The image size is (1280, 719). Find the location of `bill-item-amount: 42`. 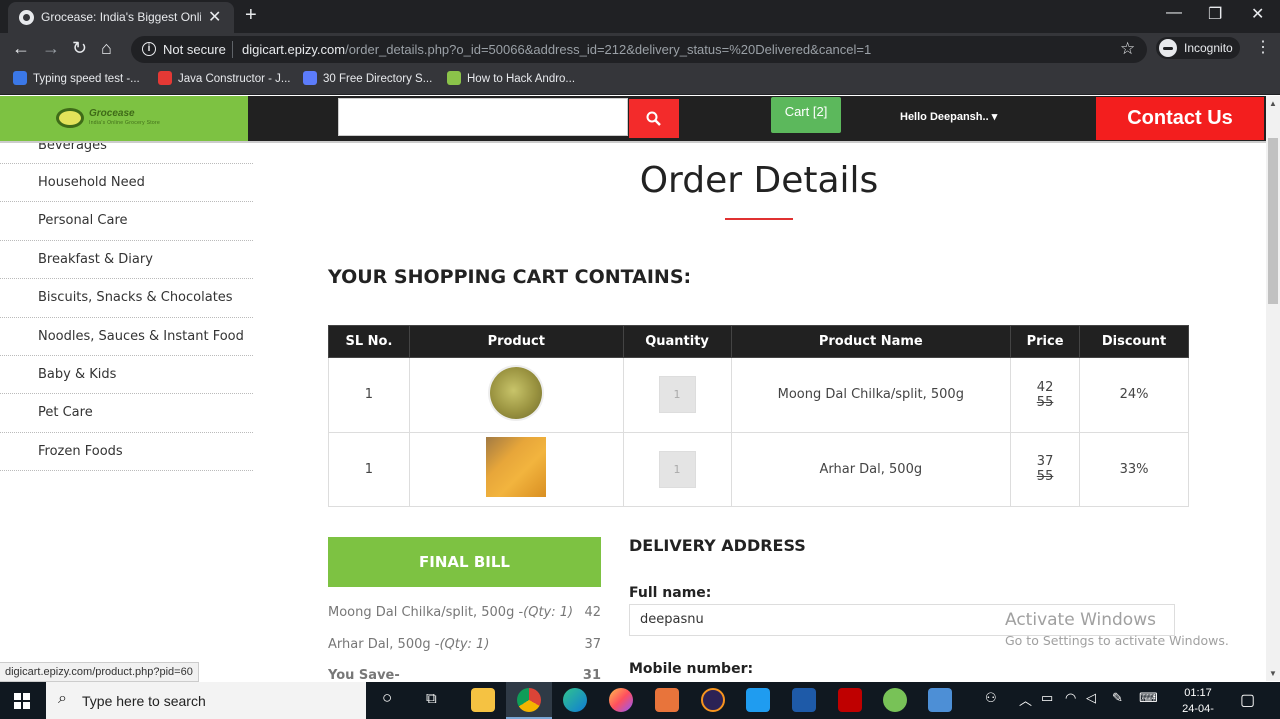

bill-item-amount: 42 is located at coordinates (592, 612).